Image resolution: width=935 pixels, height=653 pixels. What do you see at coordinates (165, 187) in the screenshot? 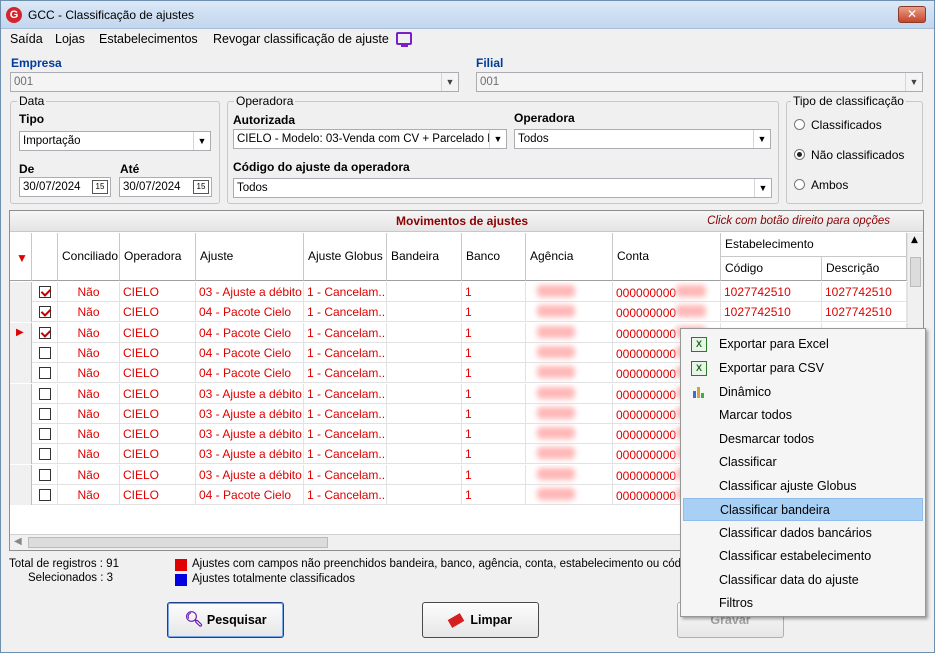
I see `ate-date-input: 30/07/2024 15` at bounding box center [165, 187].